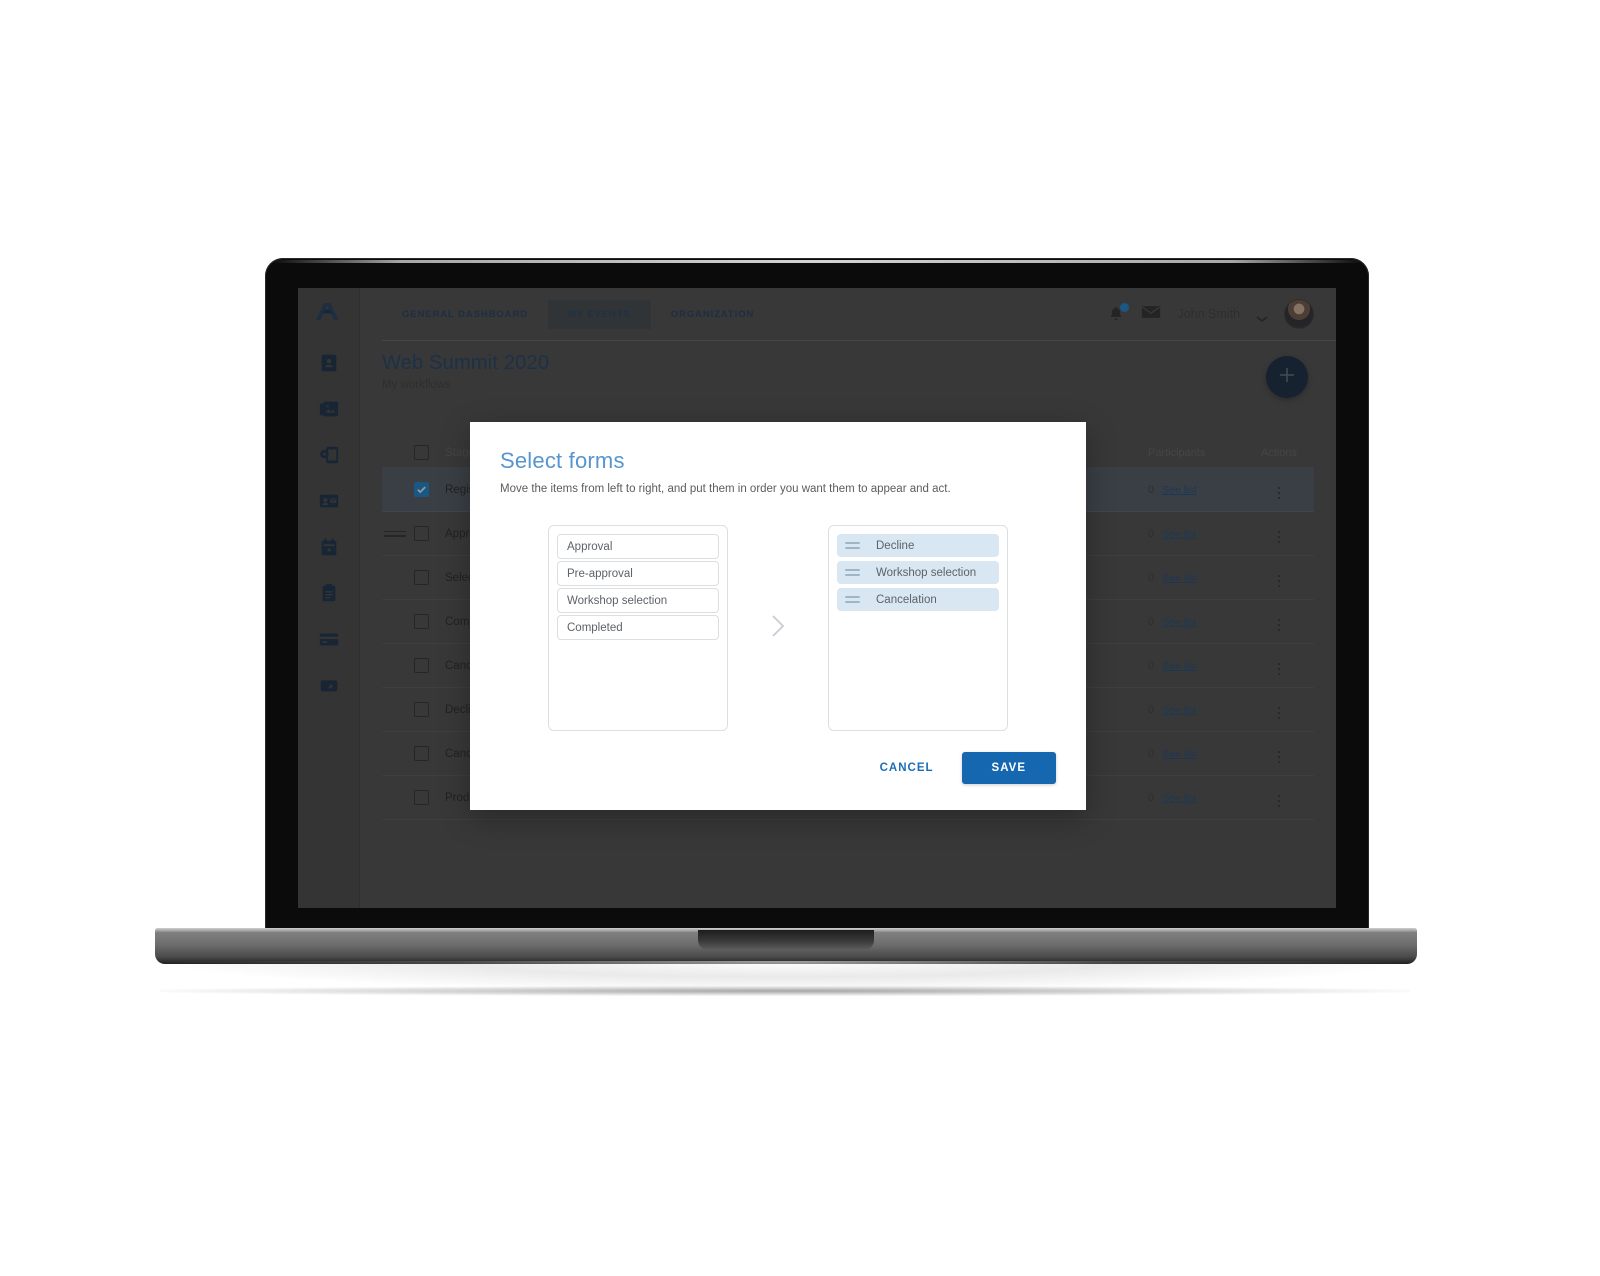 Image resolution: width=1600 pixels, height=1276 pixels. I want to click on transfer-arrow, so click(778, 628).